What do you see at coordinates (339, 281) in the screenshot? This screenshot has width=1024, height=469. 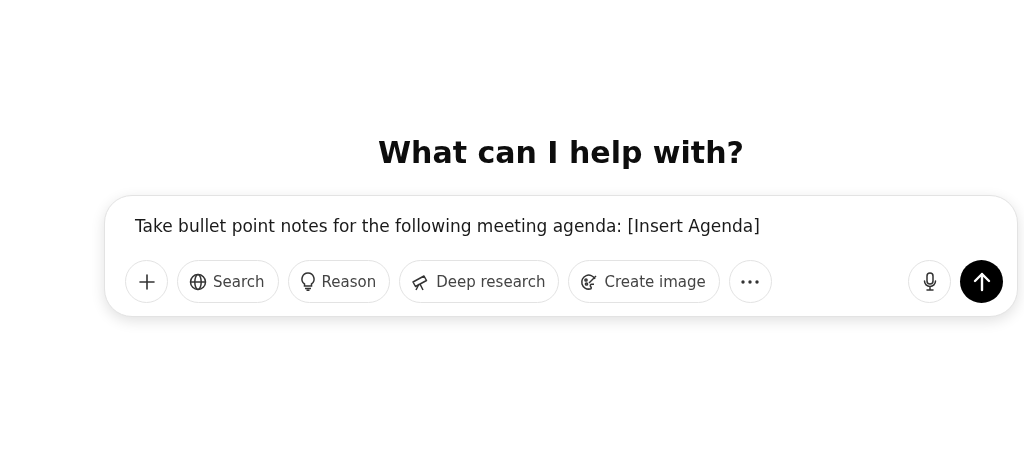 I see `tool-button: Reason` at bounding box center [339, 281].